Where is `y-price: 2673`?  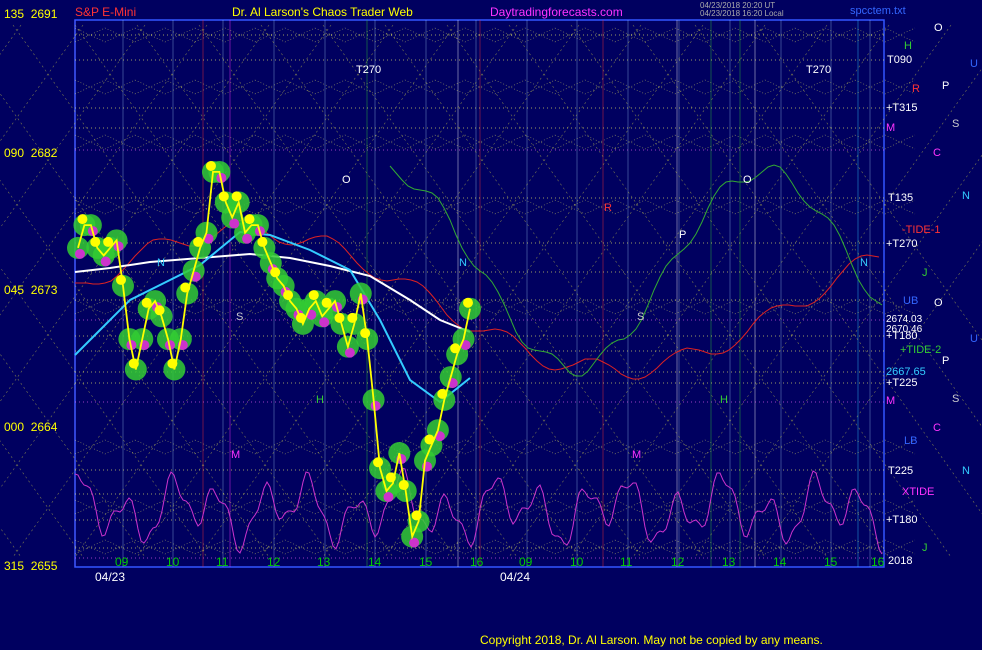 y-price: 2673 is located at coordinates (44, 290).